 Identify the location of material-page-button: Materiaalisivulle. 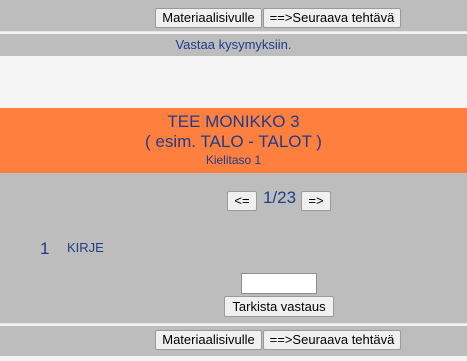
(208, 18).